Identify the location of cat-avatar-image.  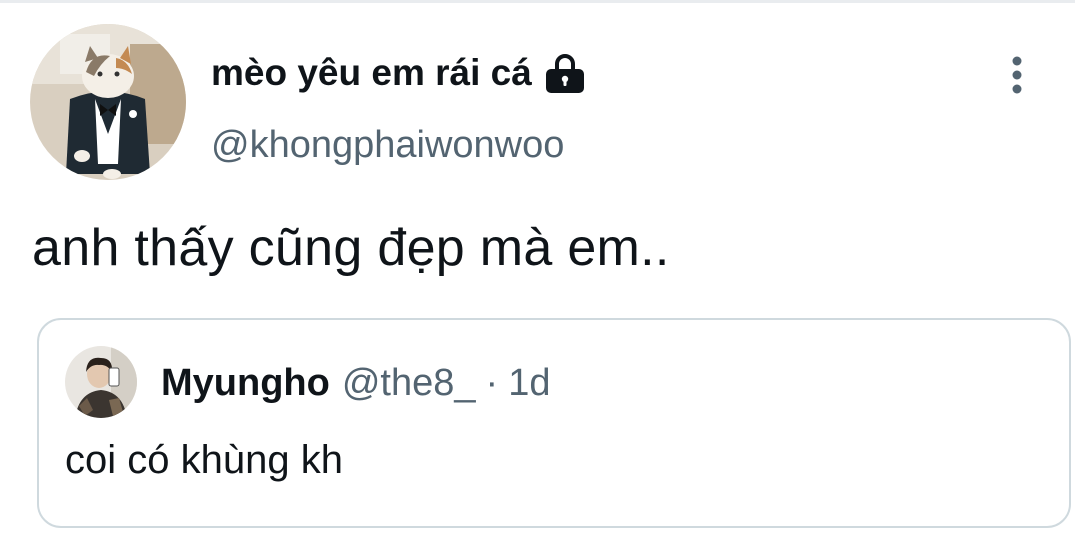
(108, 102).